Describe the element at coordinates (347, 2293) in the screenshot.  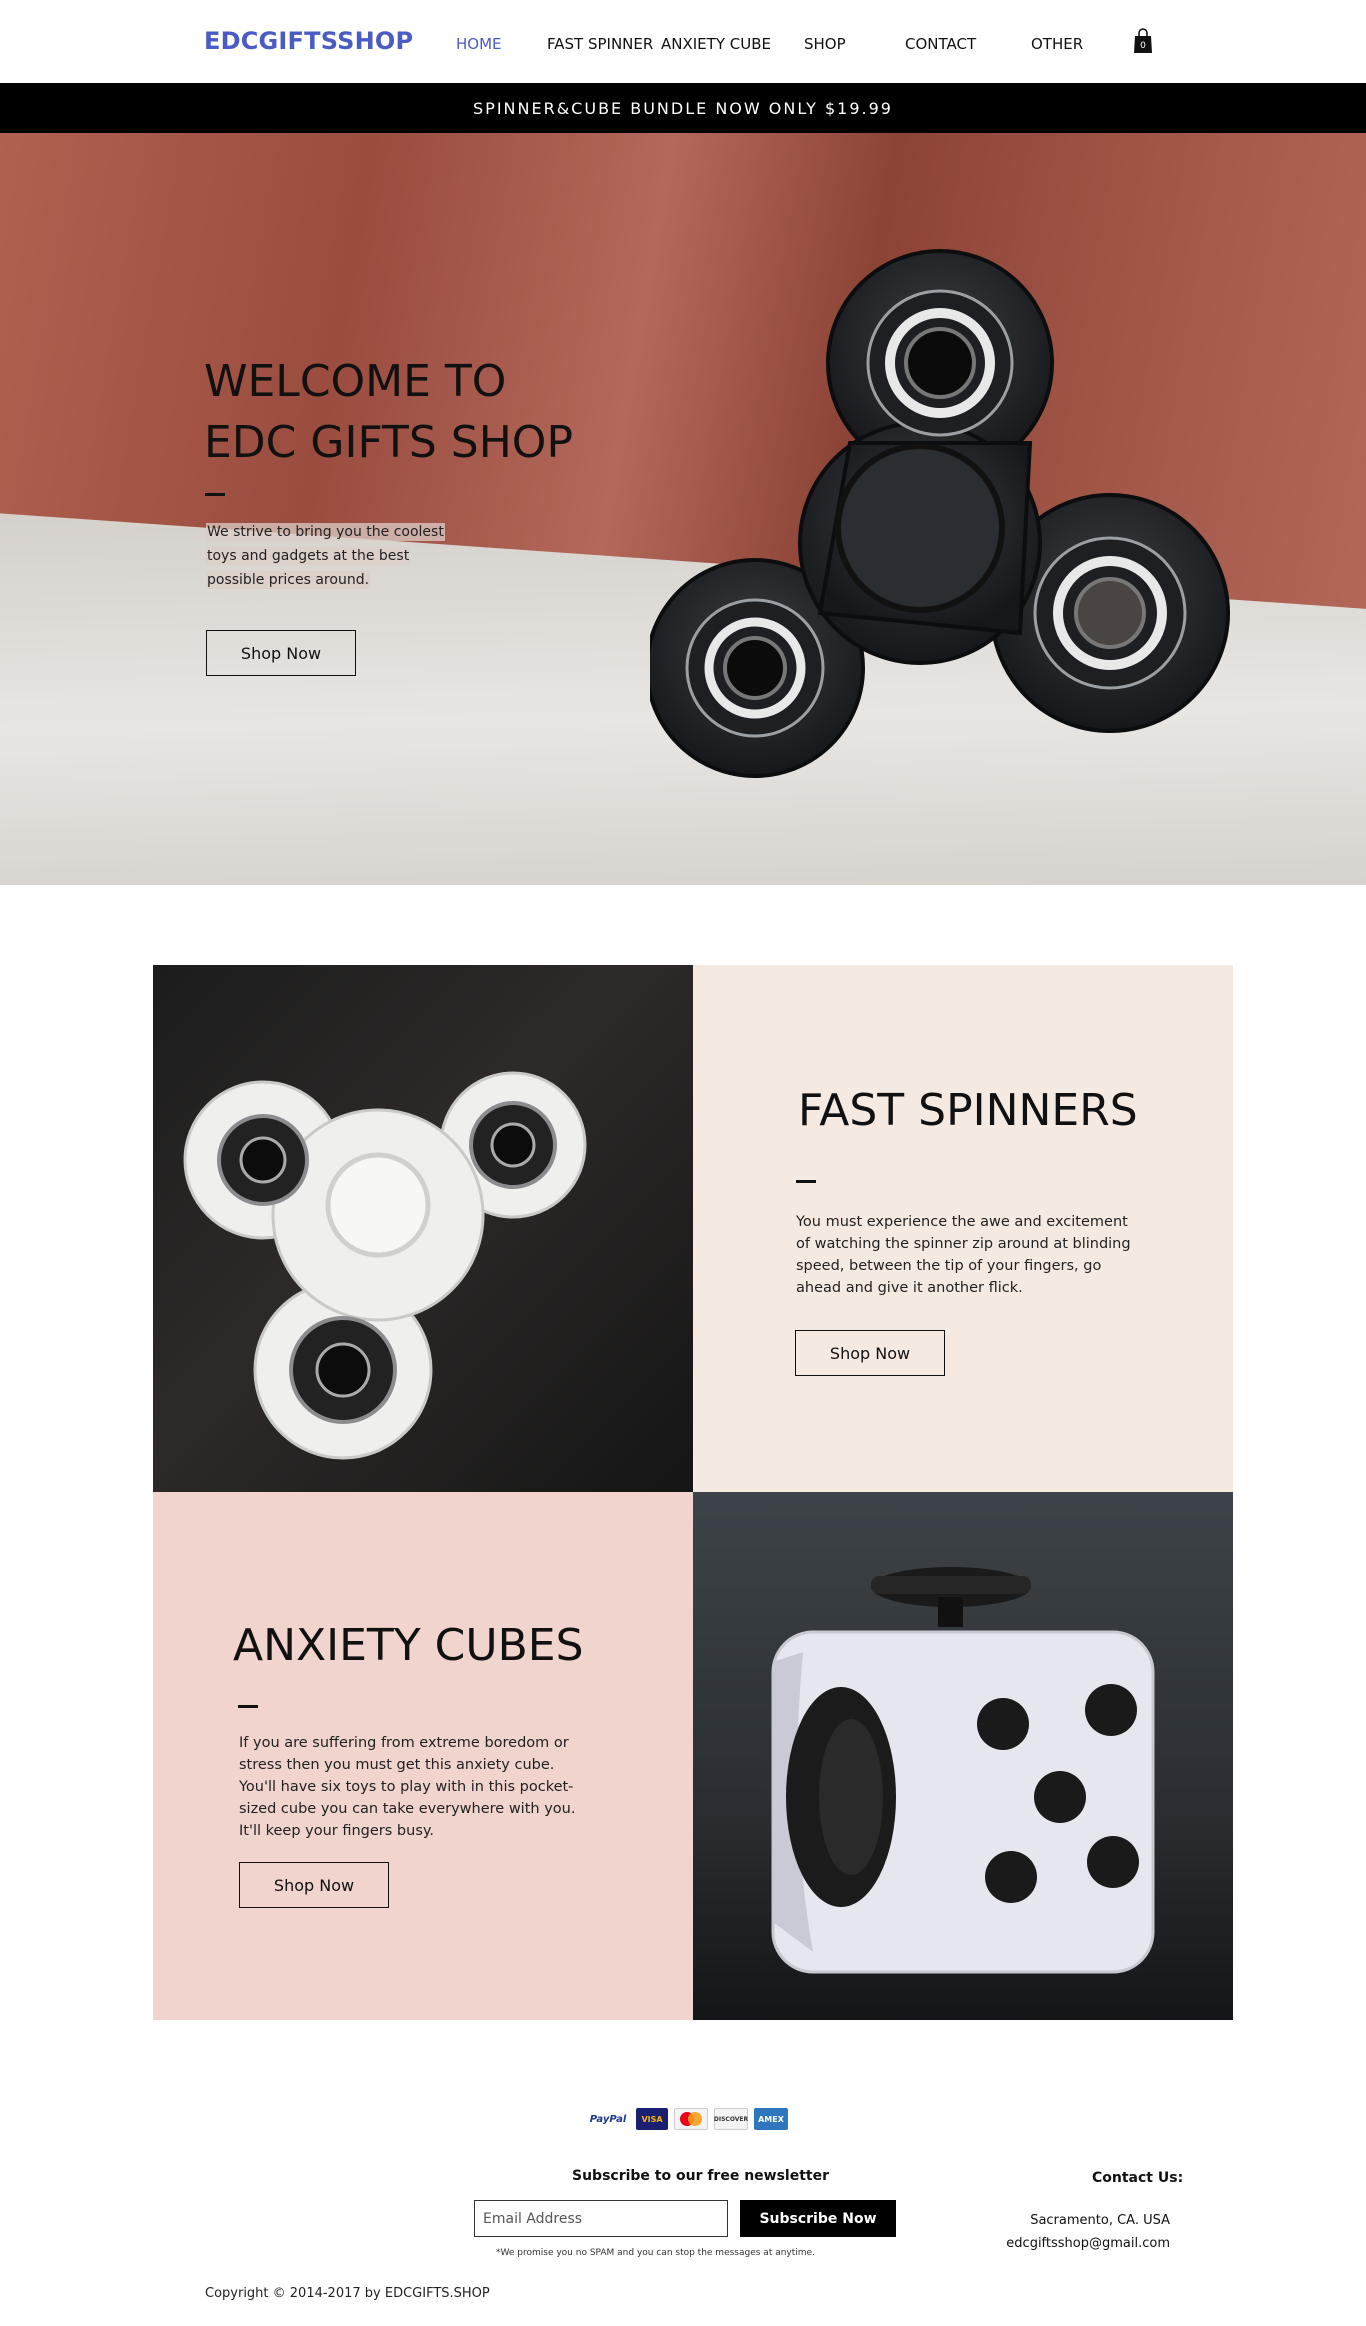
I see `copyright: Copyright © 2014-2017 by EDCGIFTS.SHOP` at that location.